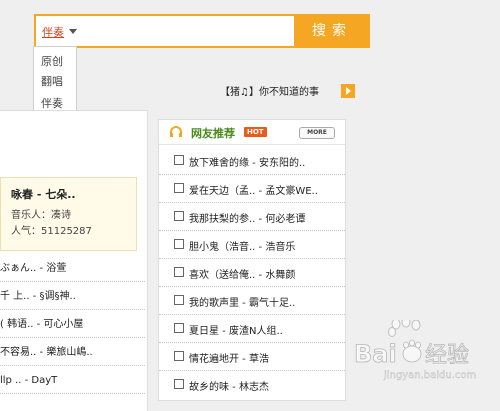 The height and width of the screenshot is (411, 500). I want to click on list-item: 不容易.. - 樂旅山嶋.., so click(72, 353).